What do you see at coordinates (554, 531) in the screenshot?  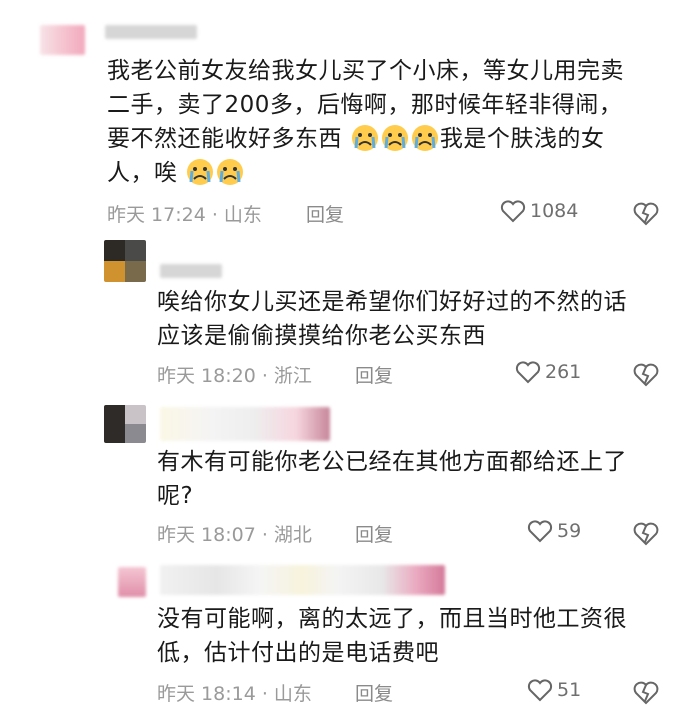 I see `like-button: 59` at bounding box center [554, 531].